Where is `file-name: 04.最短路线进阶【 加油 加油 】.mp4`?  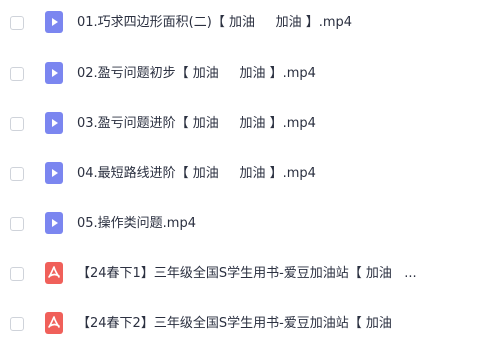
file-name: 04.最短路线进阶【 加油 加油 】.mp4 is located at coordinates (277, 174).